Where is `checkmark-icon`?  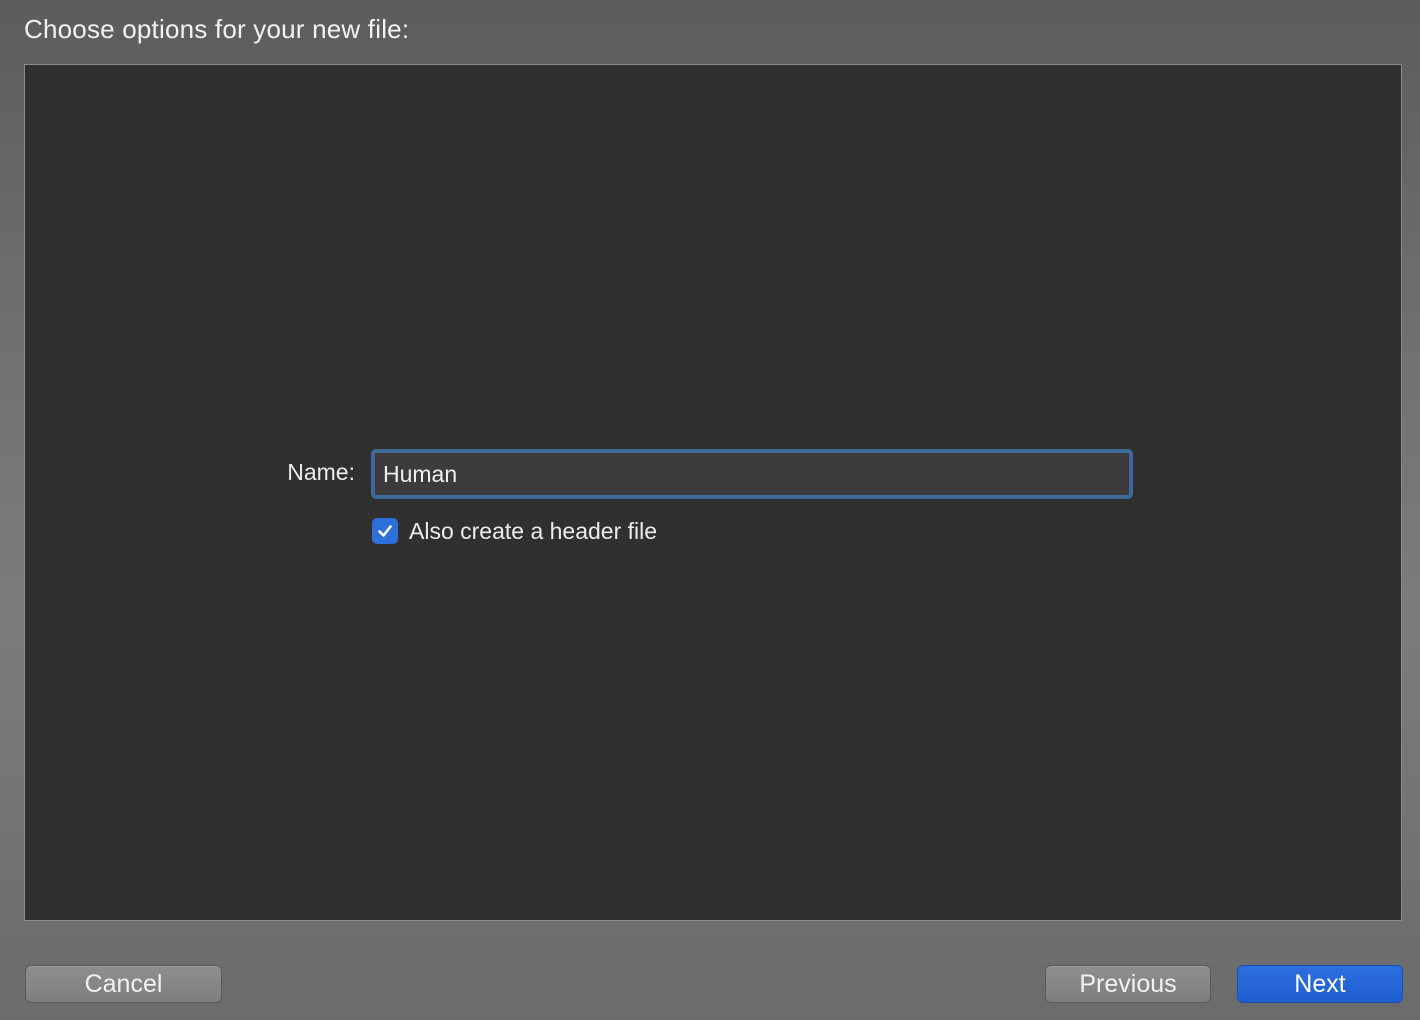
checkmark-icon is located at coordinates (385, 531).